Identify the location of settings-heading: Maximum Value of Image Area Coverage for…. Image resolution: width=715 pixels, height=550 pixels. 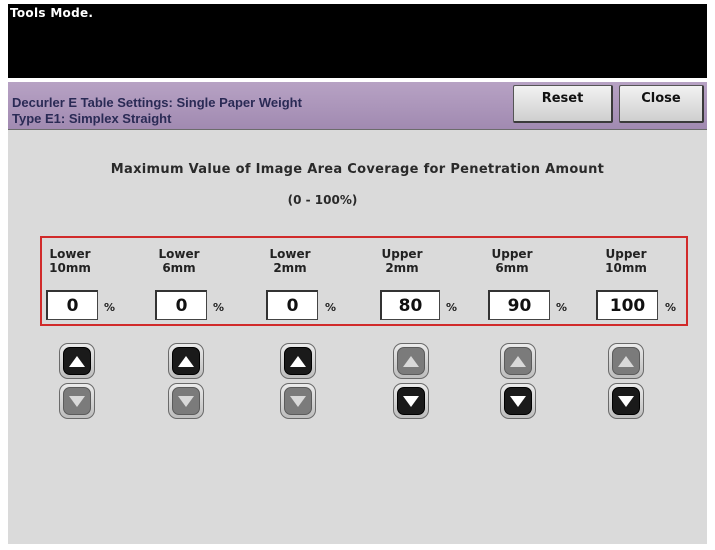
(357, 169).